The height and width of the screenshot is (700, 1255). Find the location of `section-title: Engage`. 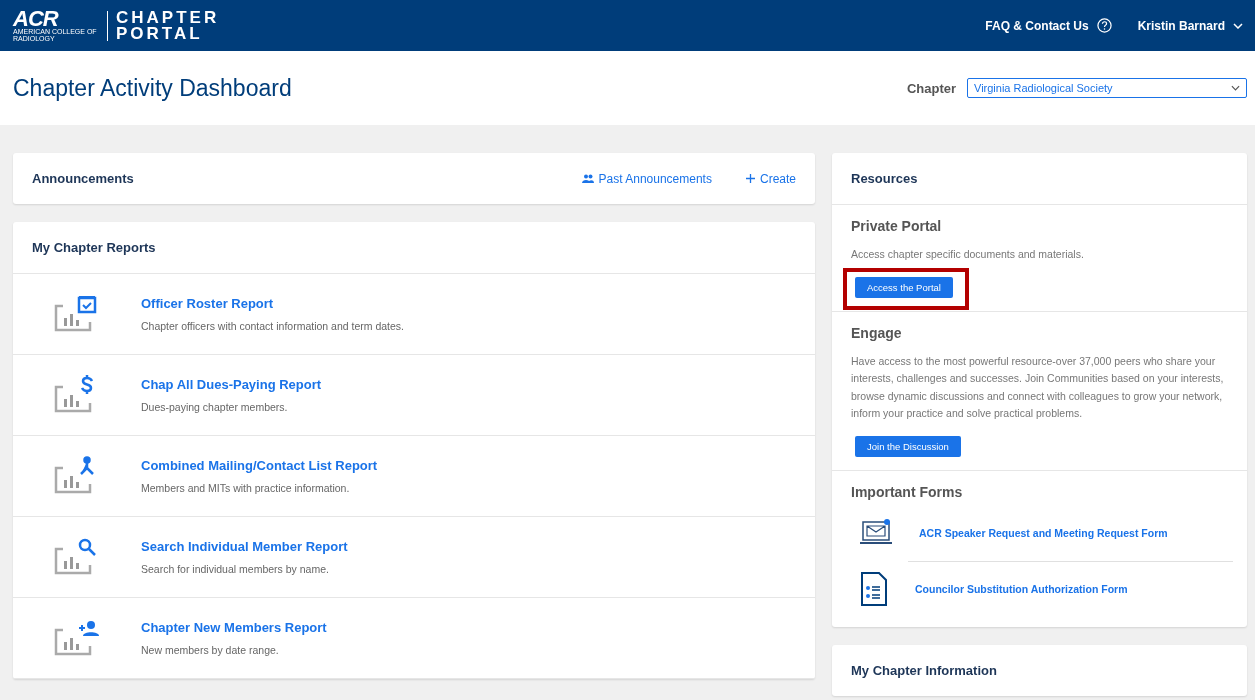

section-title: Engage is located at coordinates (877, 332).